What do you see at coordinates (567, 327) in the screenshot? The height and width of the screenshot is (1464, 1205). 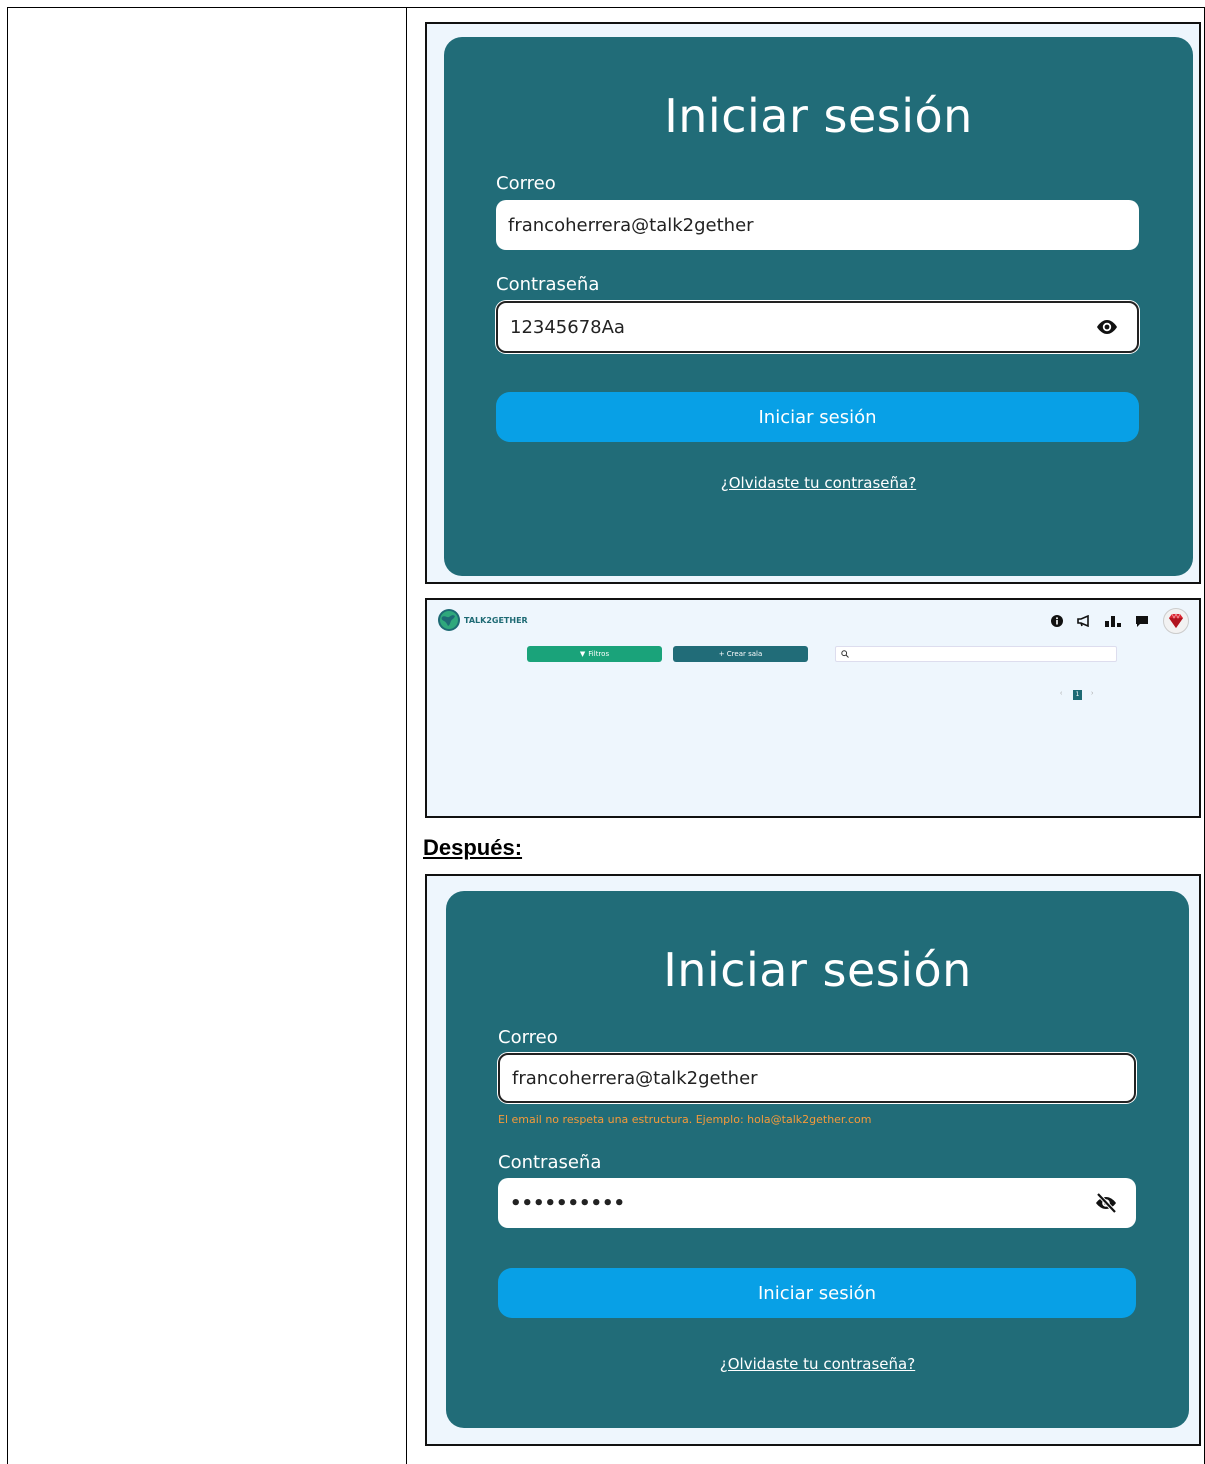 I see `password-value: 12345678Aa` at bounding box center [567, 327].